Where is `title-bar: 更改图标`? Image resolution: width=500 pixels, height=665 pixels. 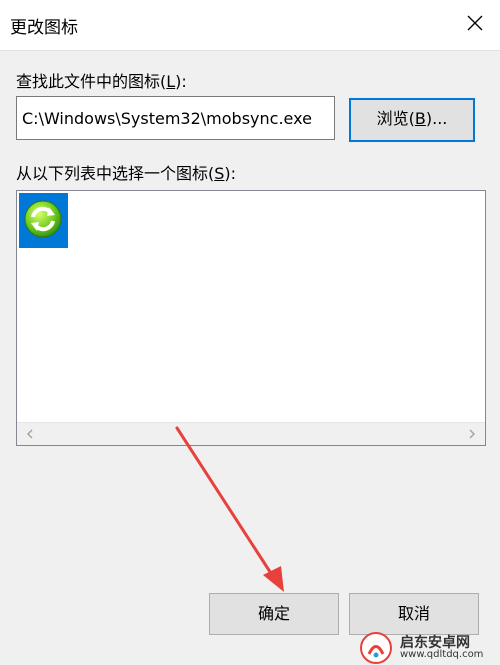 title-bar: 更改图标 is located at coordinates (250, 25).